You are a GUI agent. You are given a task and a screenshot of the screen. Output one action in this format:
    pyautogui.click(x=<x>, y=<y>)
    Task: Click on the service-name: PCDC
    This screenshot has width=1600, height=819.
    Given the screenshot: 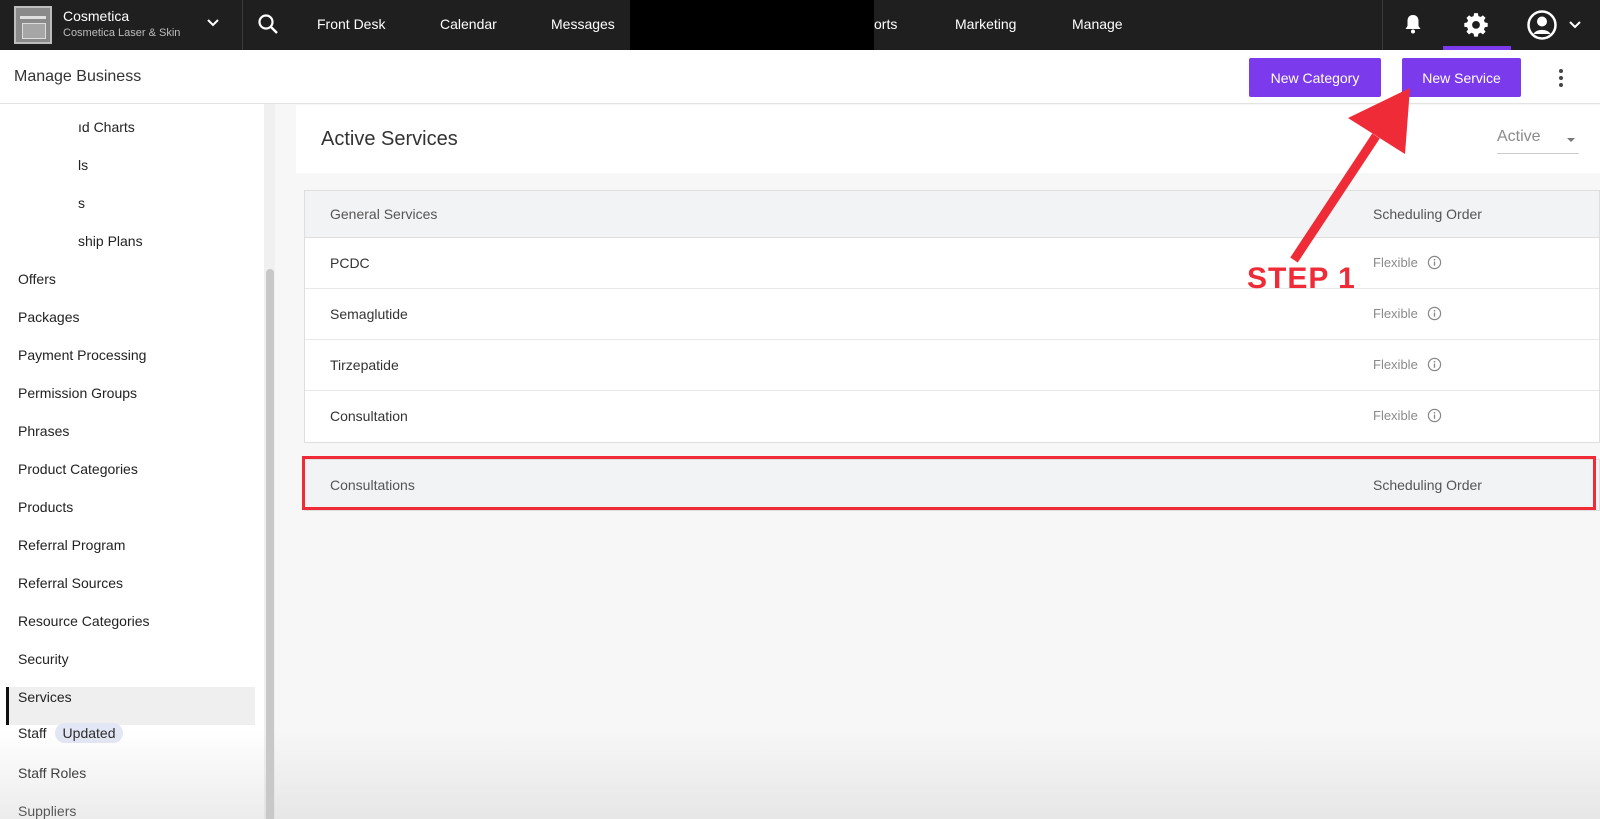 What is the action you would take?
    pyautogui.click(x=350, y=263)
    